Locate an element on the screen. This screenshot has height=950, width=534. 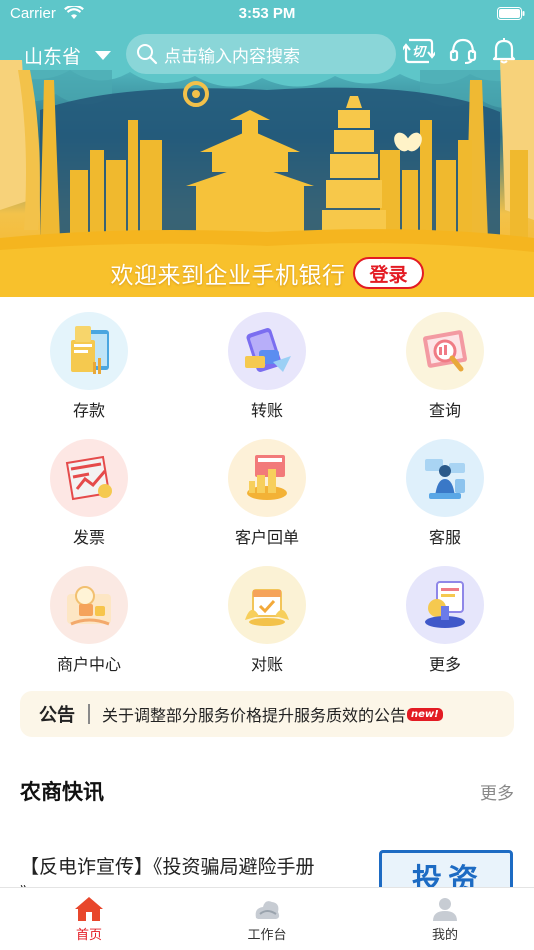
grid-label-reconcile: 对账 is located at coordinates (266, 664).